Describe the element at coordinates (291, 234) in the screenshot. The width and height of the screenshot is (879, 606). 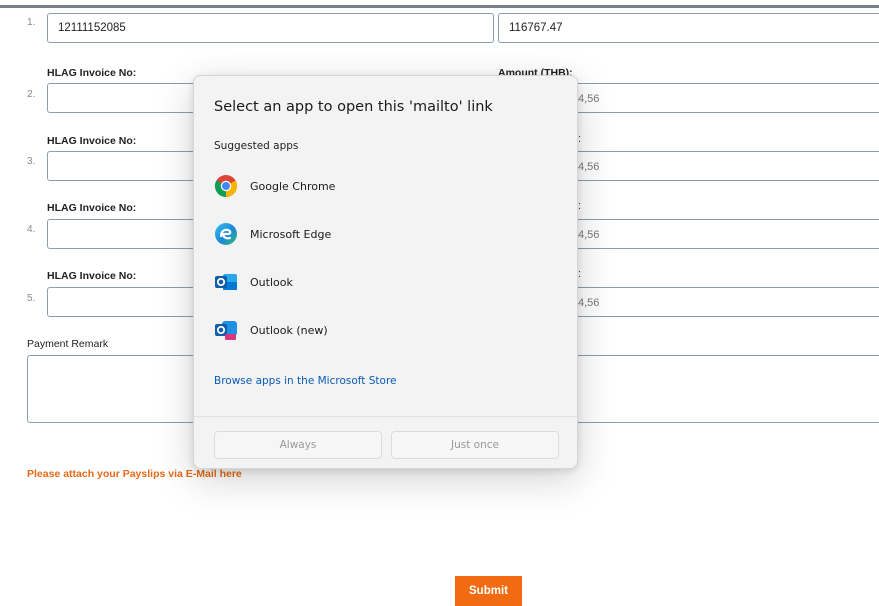
I see `app-name: Microsoft Edge` at that location.